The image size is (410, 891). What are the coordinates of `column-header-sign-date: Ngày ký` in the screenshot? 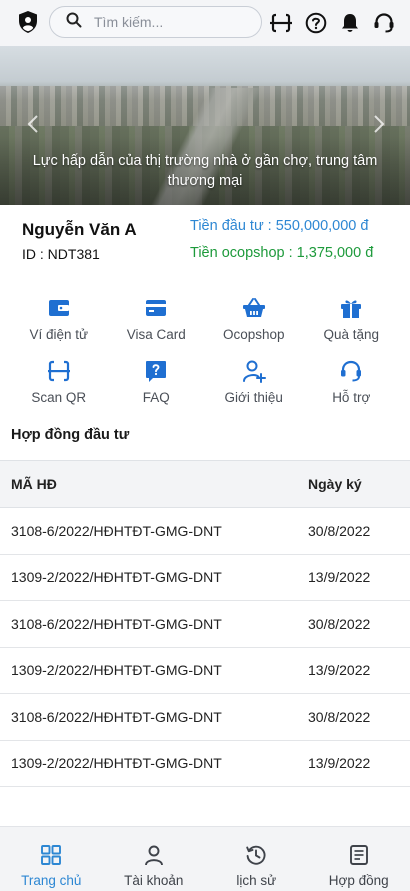 It's located at (335, 484).